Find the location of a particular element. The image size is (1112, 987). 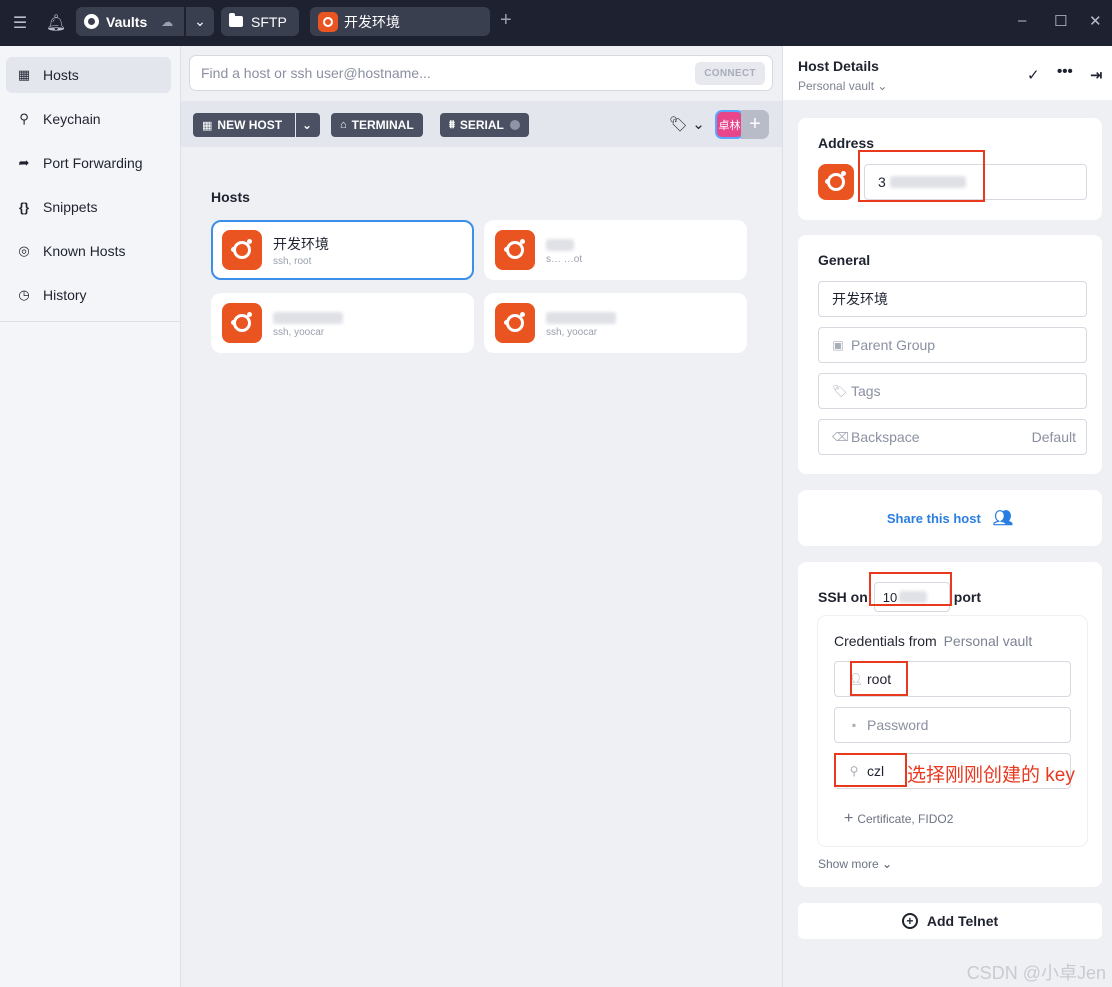

save-check-icon: ✓ is located at coordinates (1033, 75).